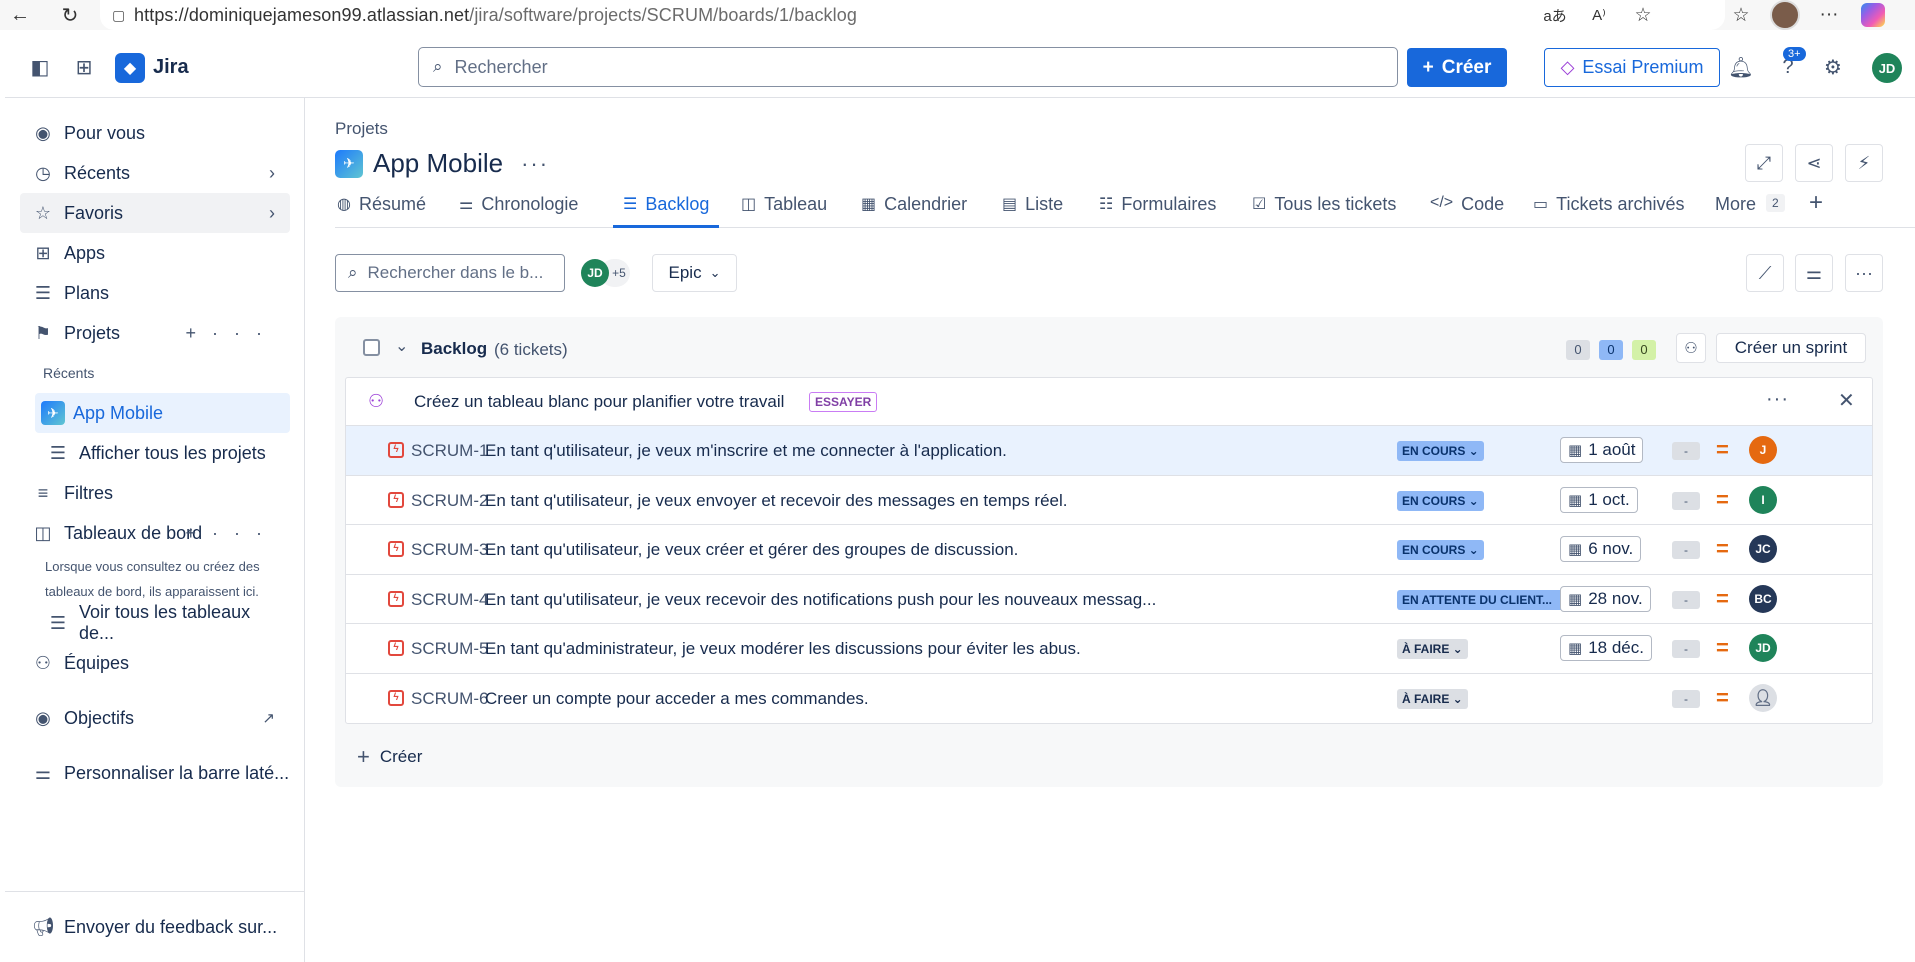 This screenshot has width=1915, height=962. Describe the element at coordinates (381, 211) in the screenshot. I see `tab-summary: ◍ Résumé` at that location.